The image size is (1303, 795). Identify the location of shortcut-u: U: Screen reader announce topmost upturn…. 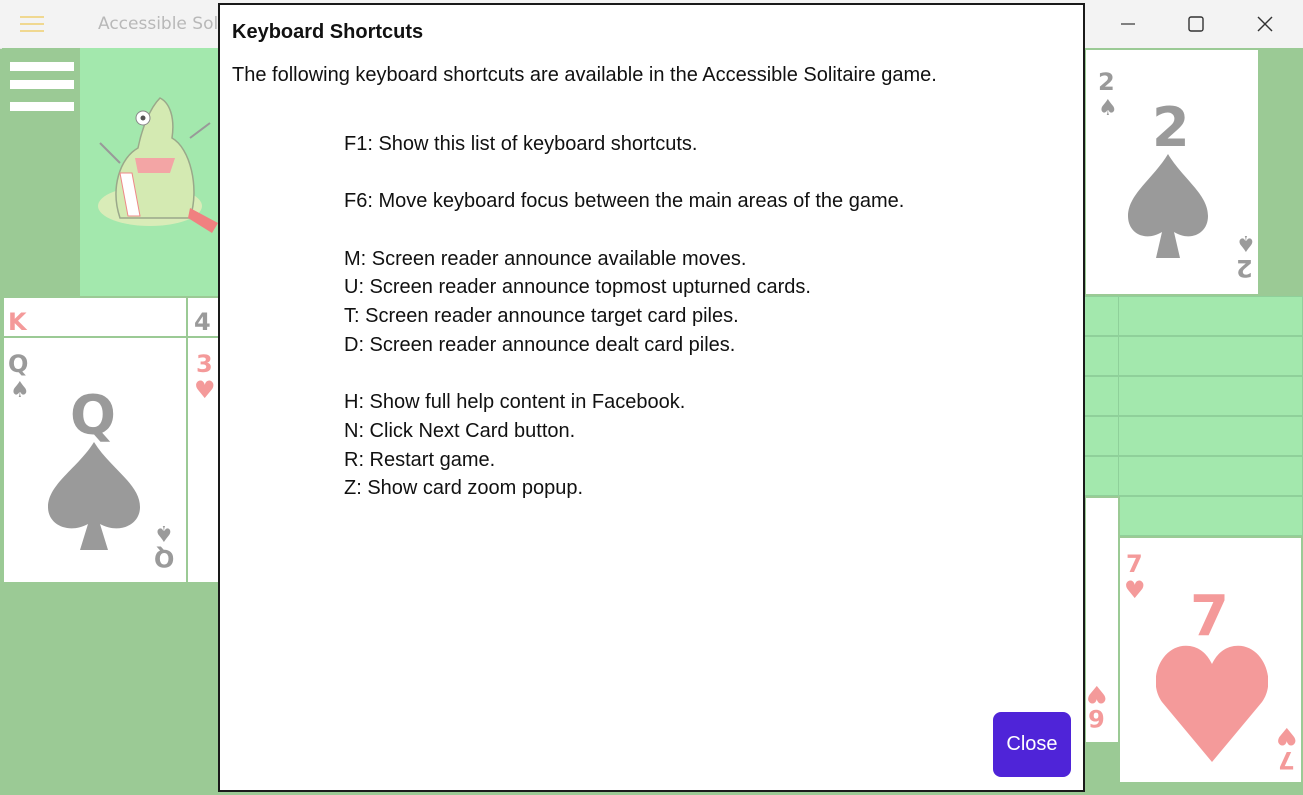
(577, 287).